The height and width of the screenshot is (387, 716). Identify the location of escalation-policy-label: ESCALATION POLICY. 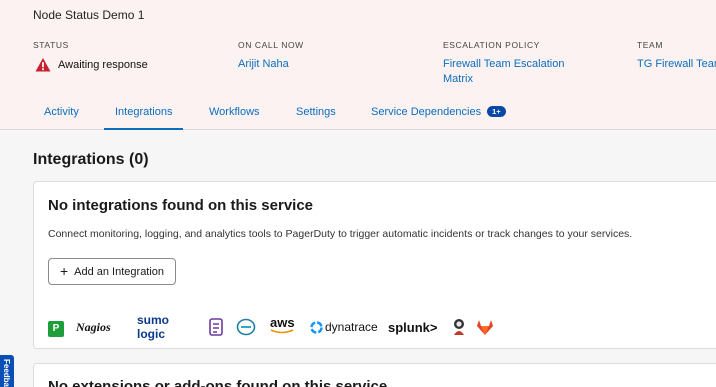
(491, 45).